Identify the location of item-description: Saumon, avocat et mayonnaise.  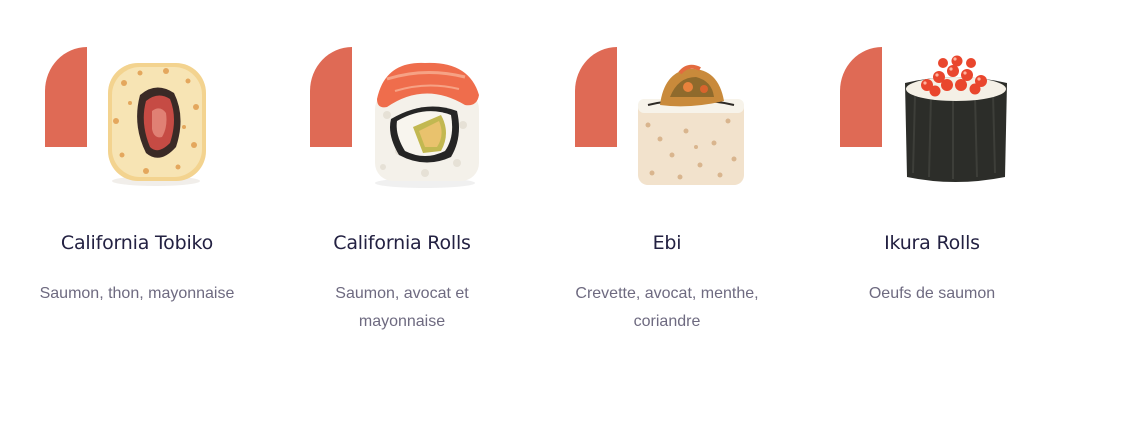
(402, 307).